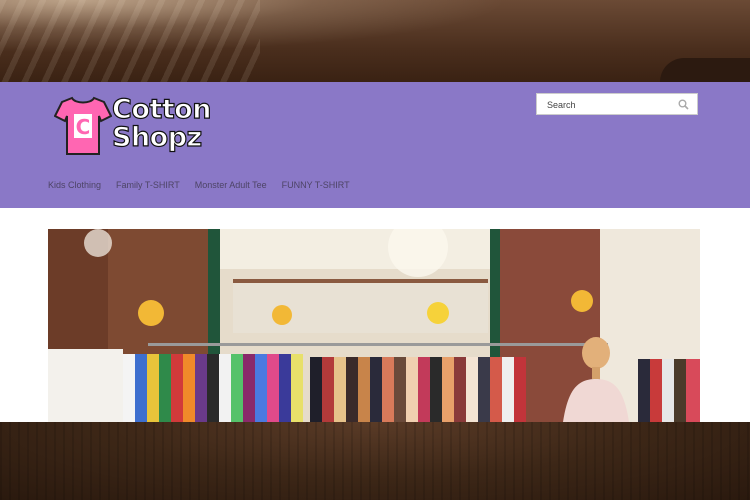 This screenshot has height=500, width=750. What do you see at coordinates (148, 185) in the screenshot?
I see `nav-item-family-tshirt: Family T-SHIRT` at bounding box center [148, 185].